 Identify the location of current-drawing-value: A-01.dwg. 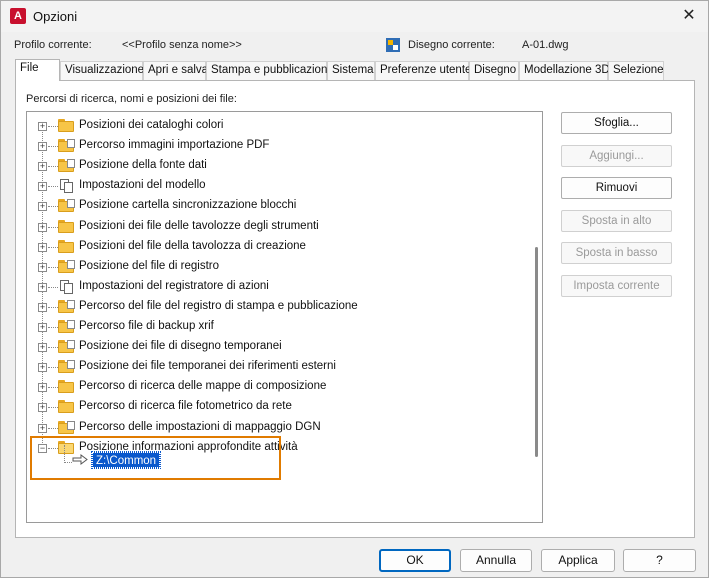
(545, 45).